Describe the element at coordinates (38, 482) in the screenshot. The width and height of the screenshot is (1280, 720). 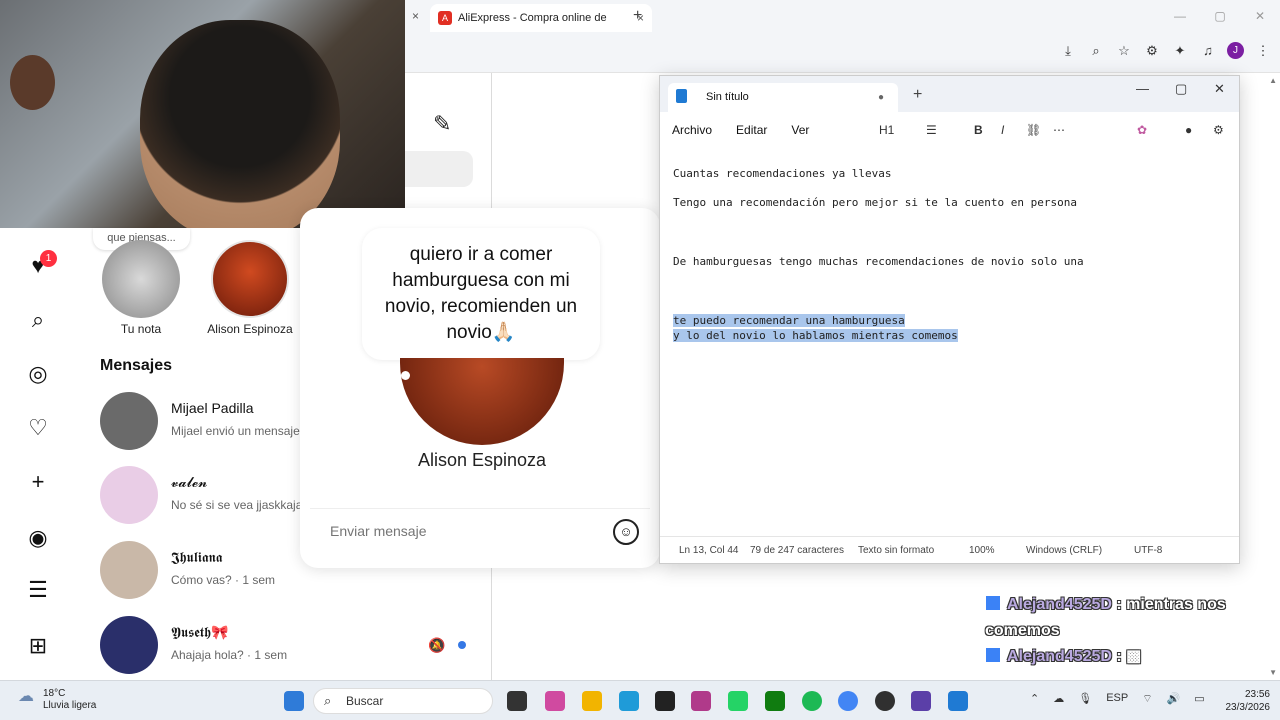
I see `create-icon: +` at that location.